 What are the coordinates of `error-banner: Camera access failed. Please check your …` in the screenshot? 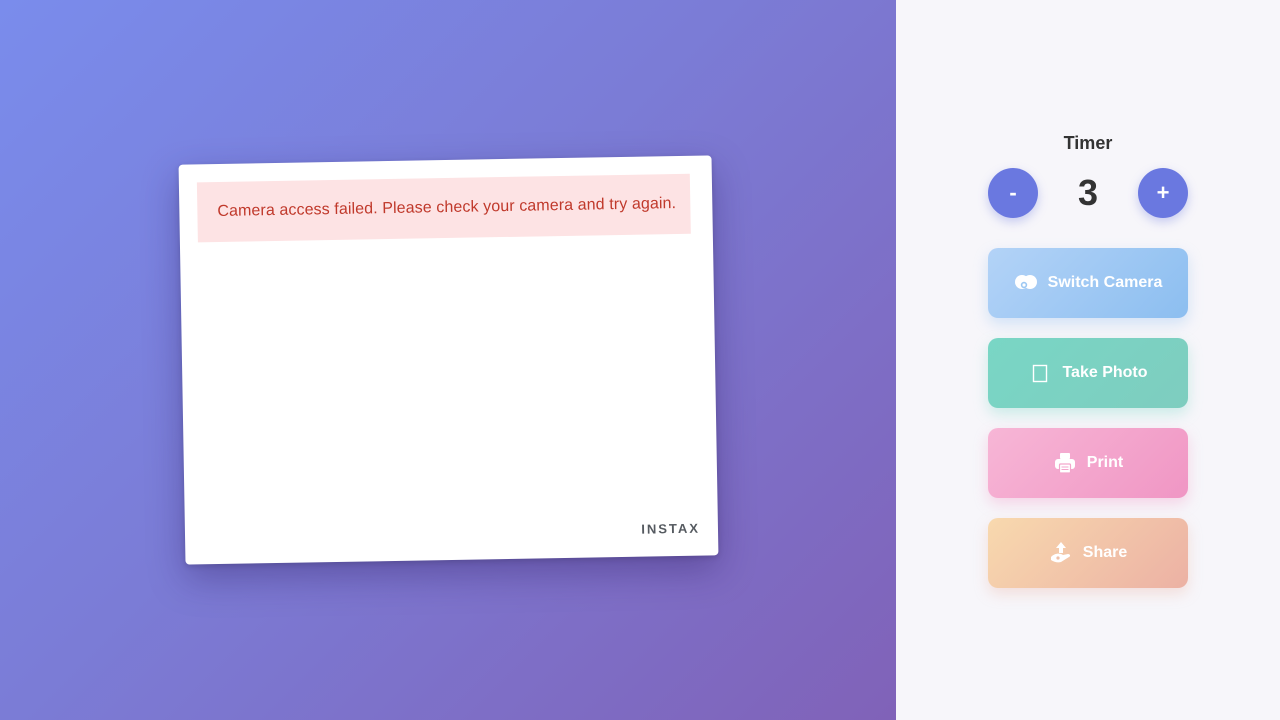 It's located at (443, 208).